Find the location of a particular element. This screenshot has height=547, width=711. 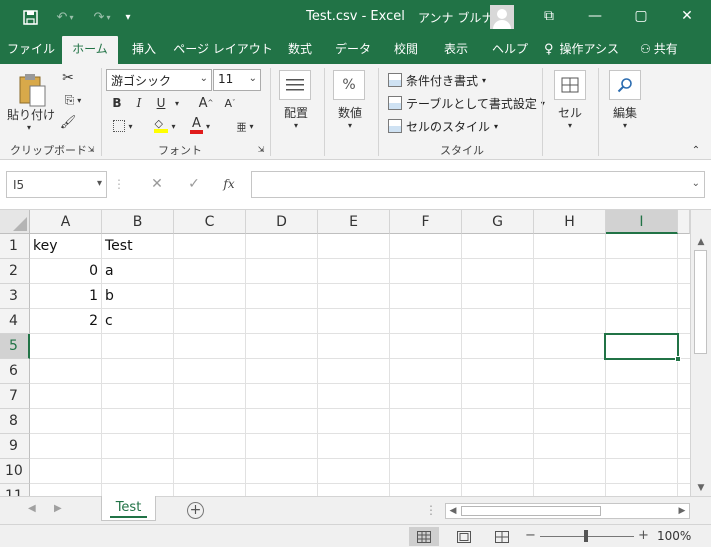

cell-styles-button: セルのスタイル ▾ is located at coordinates (443, 126).